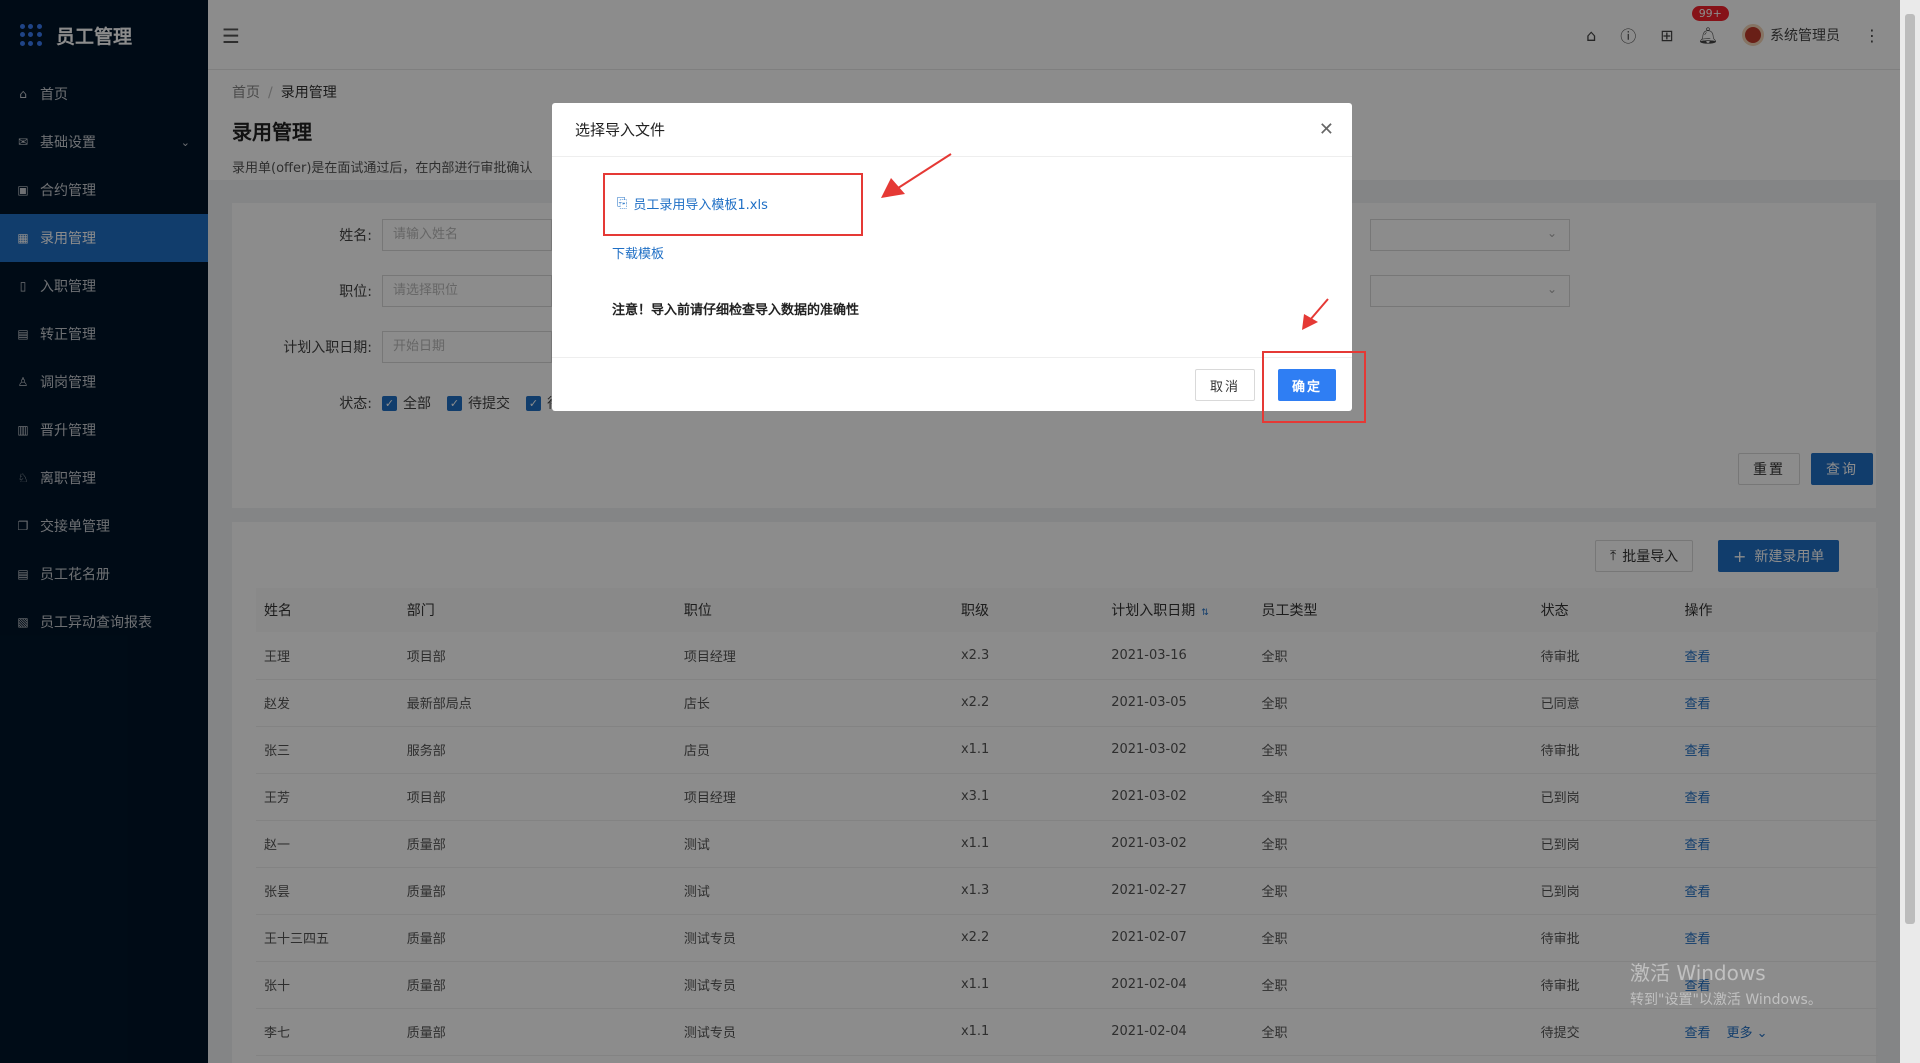  I want to click on import-notice: 注意！导入前请仔细检查导入数据的准确性, so click(736, 310).